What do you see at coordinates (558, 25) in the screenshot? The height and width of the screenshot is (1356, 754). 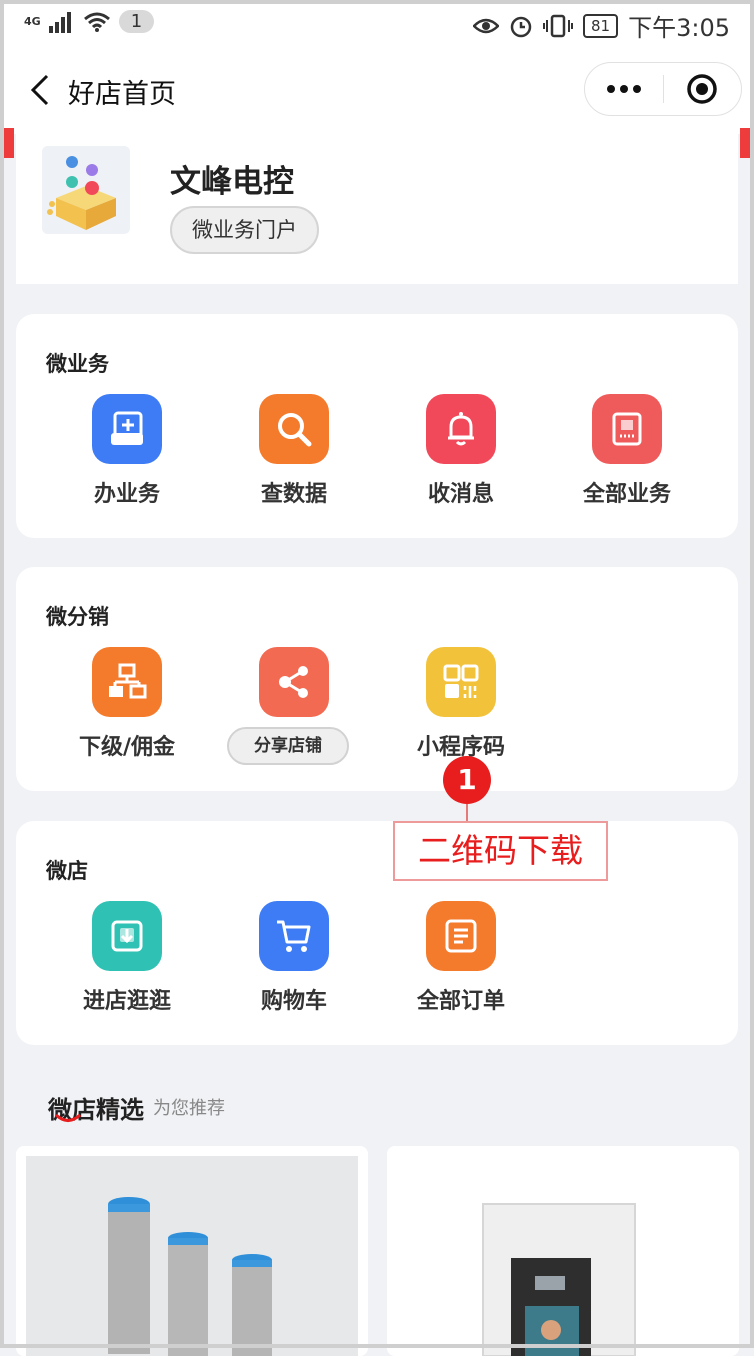 I see `vibrate-icon` at bounding box center [558, 25].